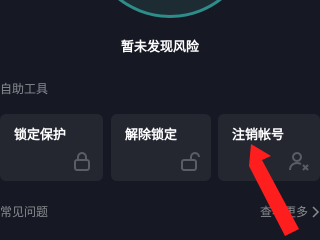 The image size is (320, 240). Describe the element at coordinates (269, 147) in the screenshot. I see `cancel-account-card: 注销帐号` at that location.